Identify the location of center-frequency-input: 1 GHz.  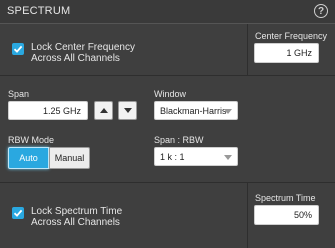
(286, 53).